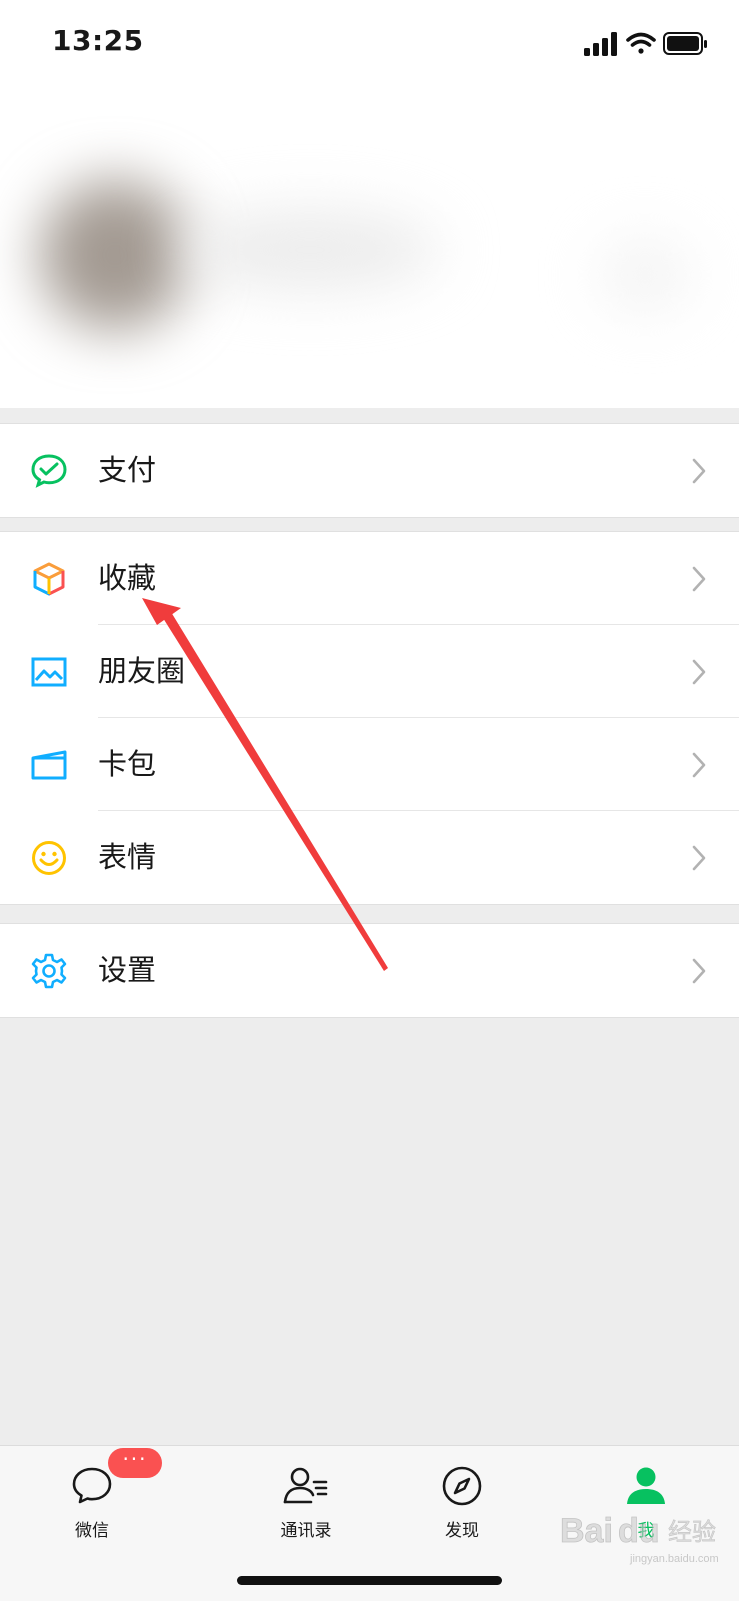 The image size is (739, 1601). What do you see at coordinates (369, 857) in the screenshot?
I see `menu-item-stickers: 表情` at bounding box center [369, 857].